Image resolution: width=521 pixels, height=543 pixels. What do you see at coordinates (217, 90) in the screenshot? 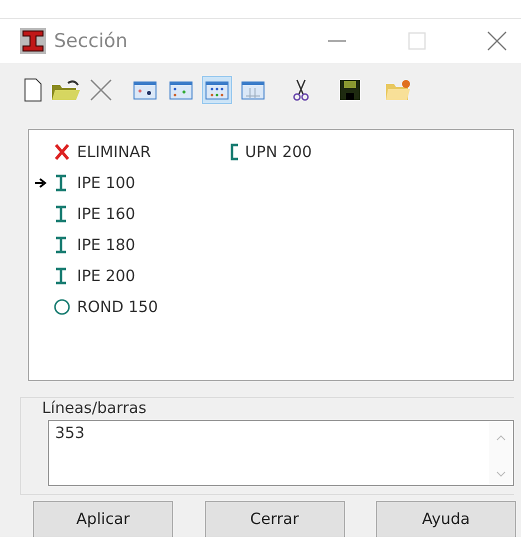
I see `view-mode-icon` at bounding box center [217, 90].